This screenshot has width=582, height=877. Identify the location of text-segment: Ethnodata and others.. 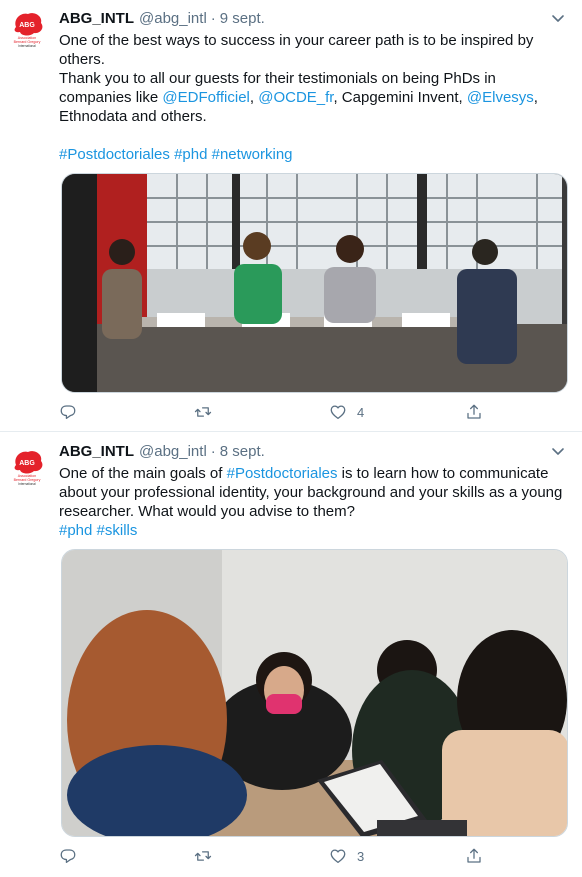
(133, 116).